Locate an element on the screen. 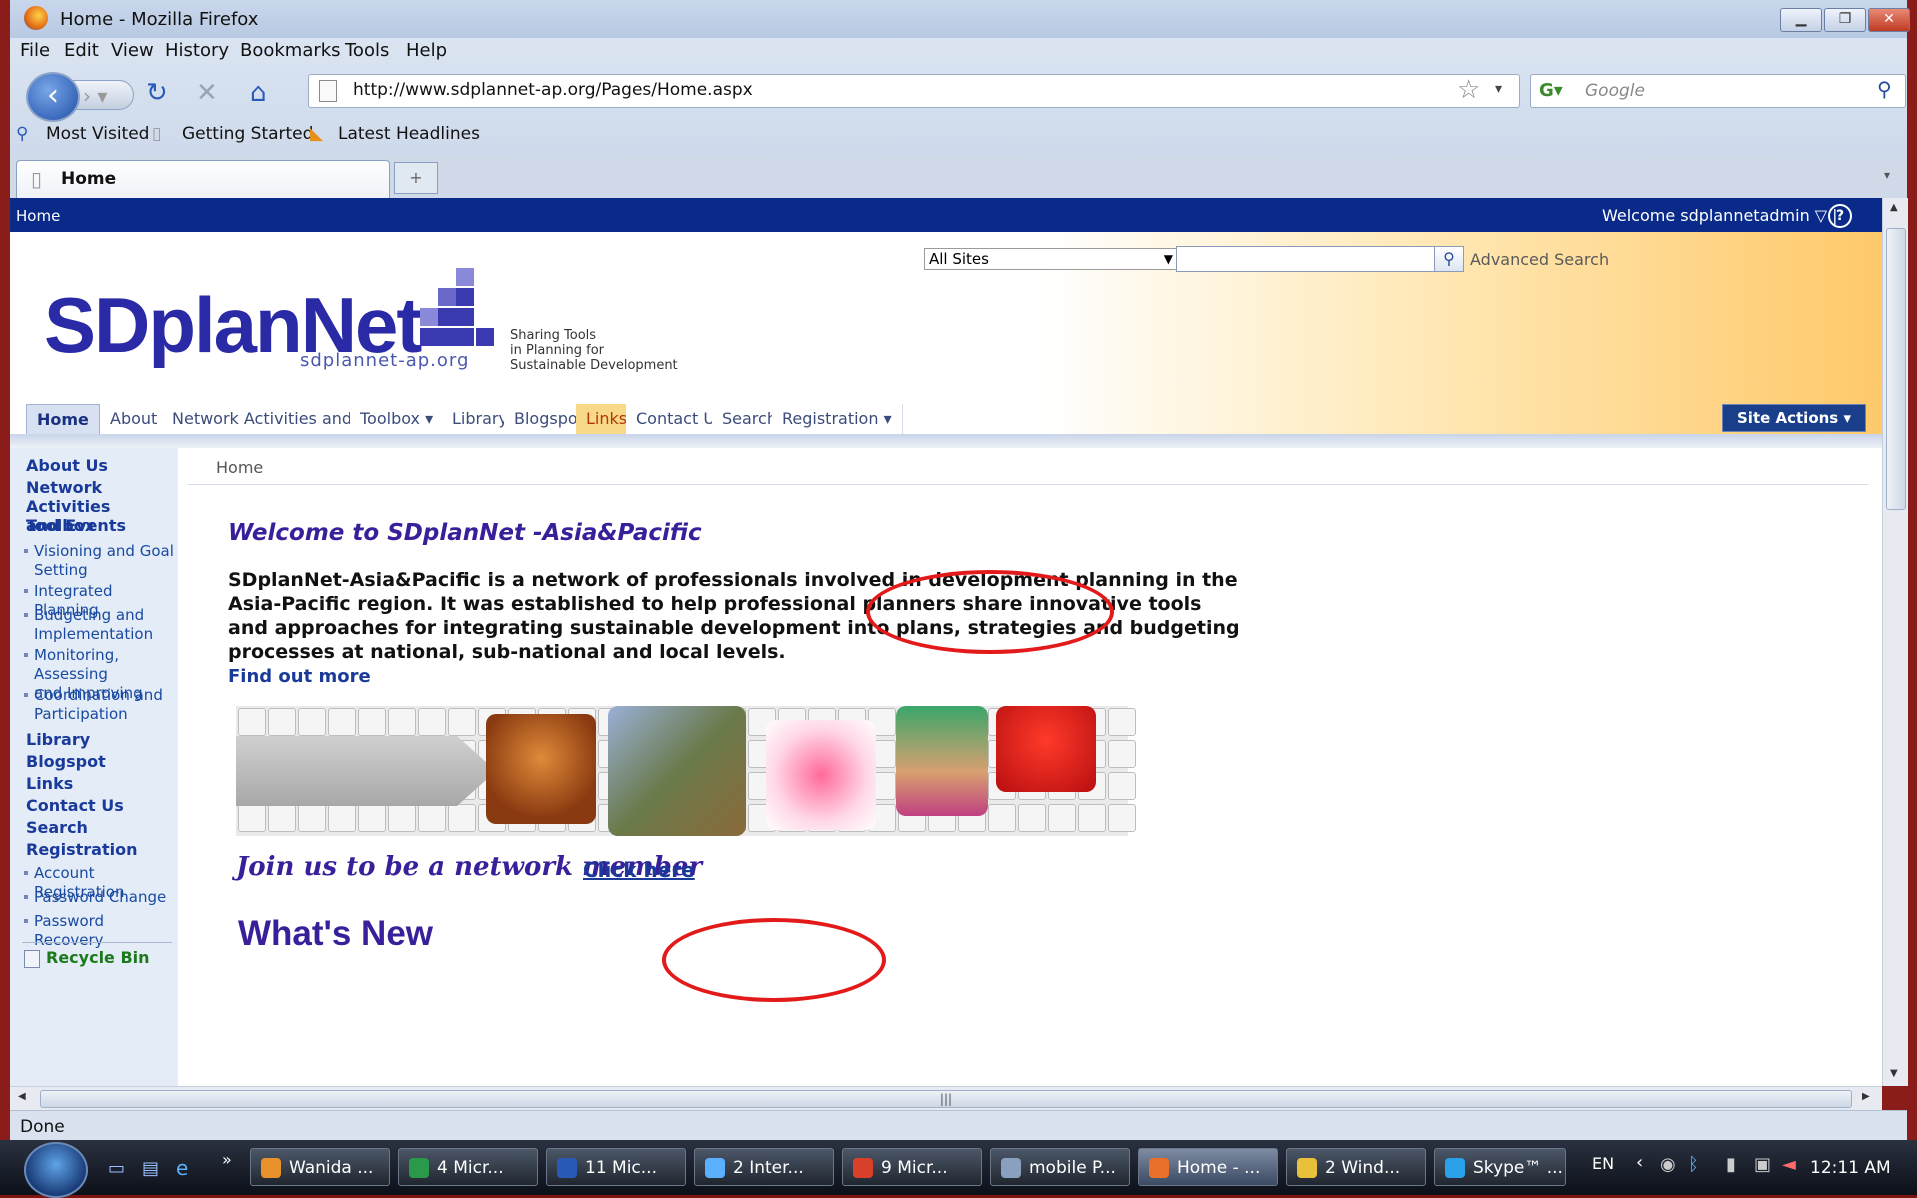  ie-quicklaunch-icon: e is located at coordinates (182, 1168).